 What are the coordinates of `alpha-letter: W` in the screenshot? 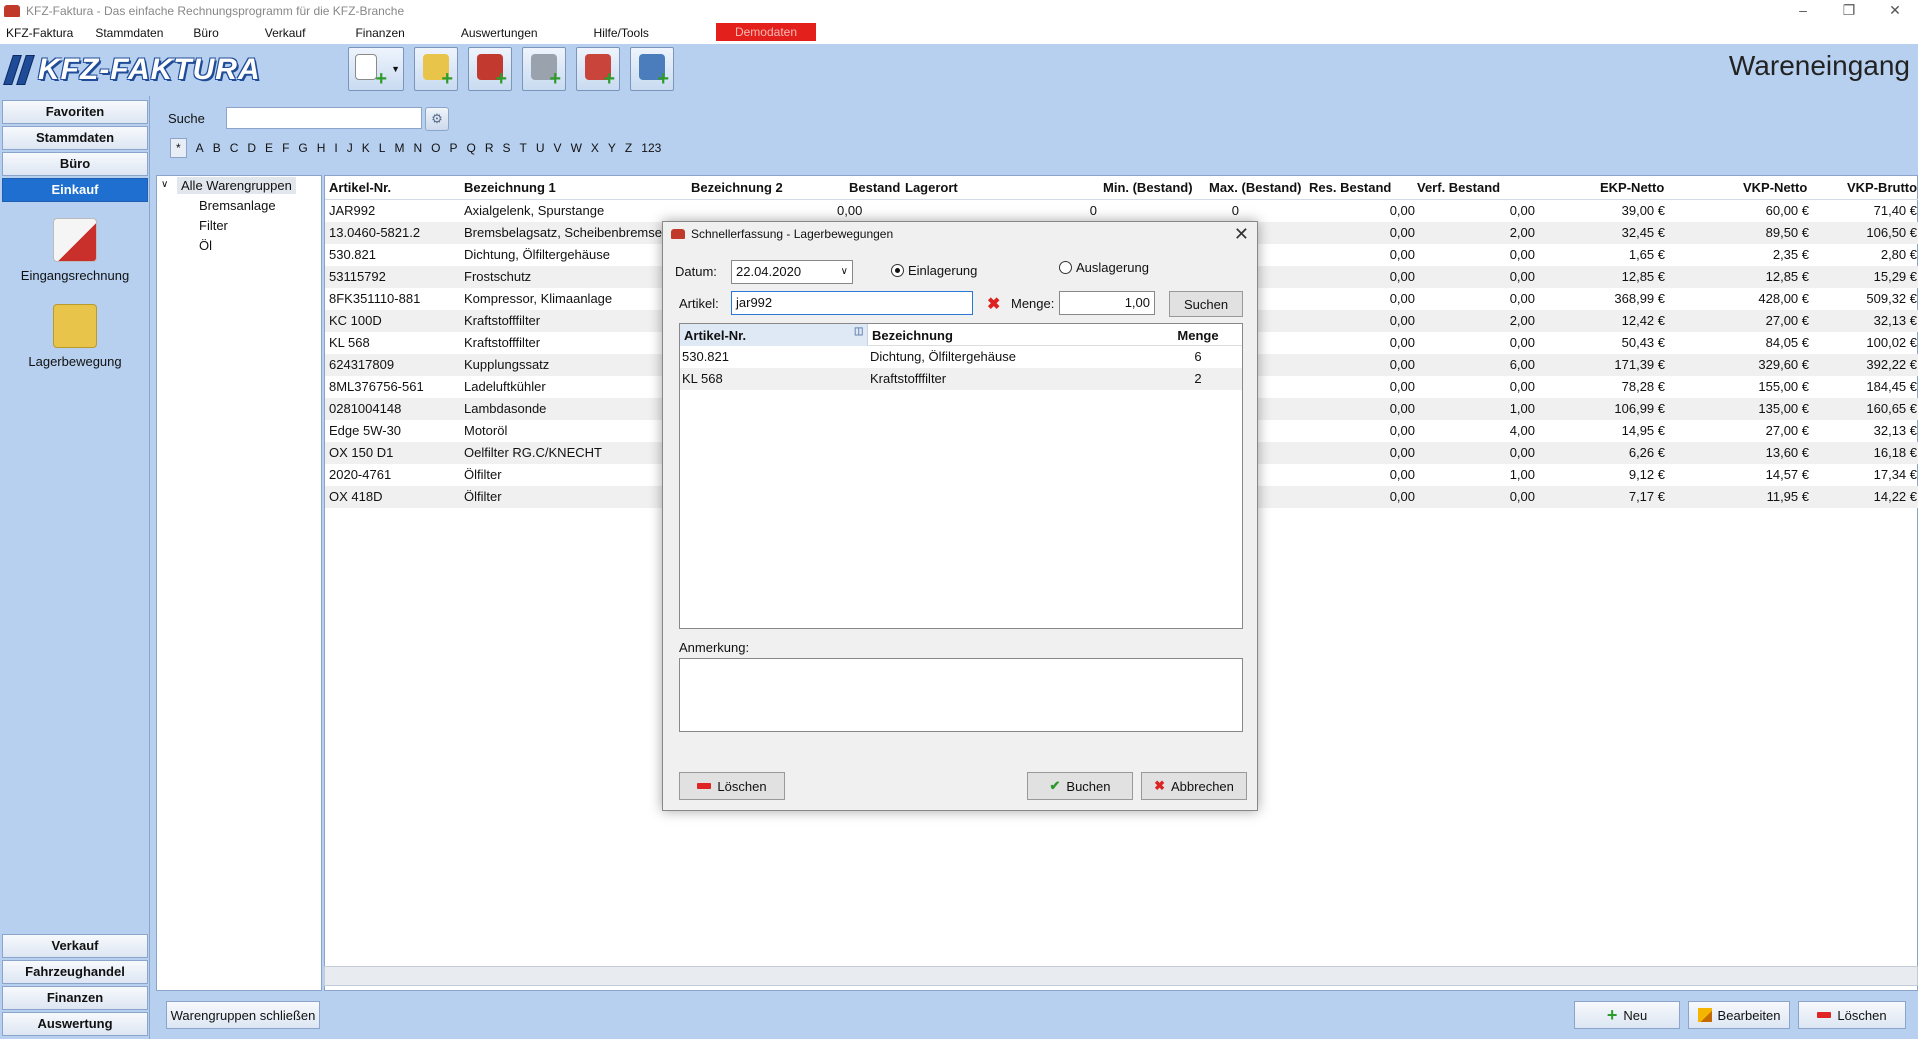 It's located at (576, 148).